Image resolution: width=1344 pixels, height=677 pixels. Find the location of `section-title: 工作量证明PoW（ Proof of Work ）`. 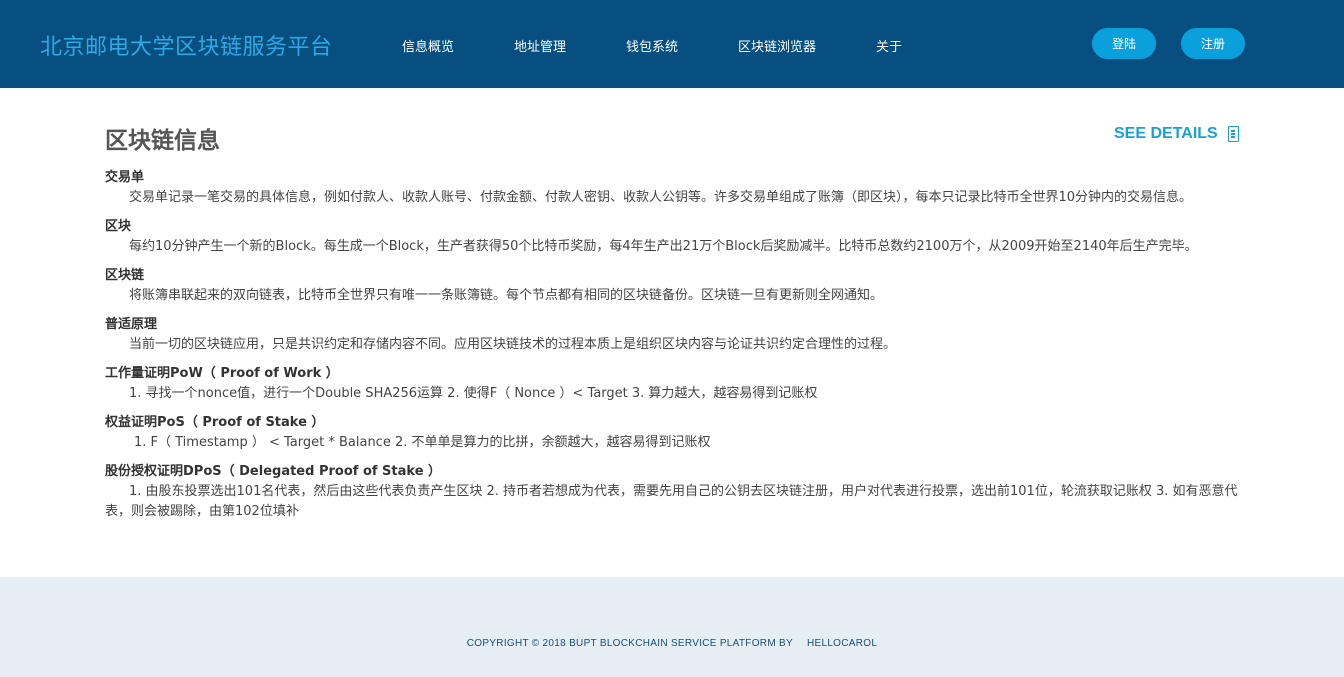

section-title: 工作量证明PoW（ Proof of Work ） is located at coordinates (222, 373).